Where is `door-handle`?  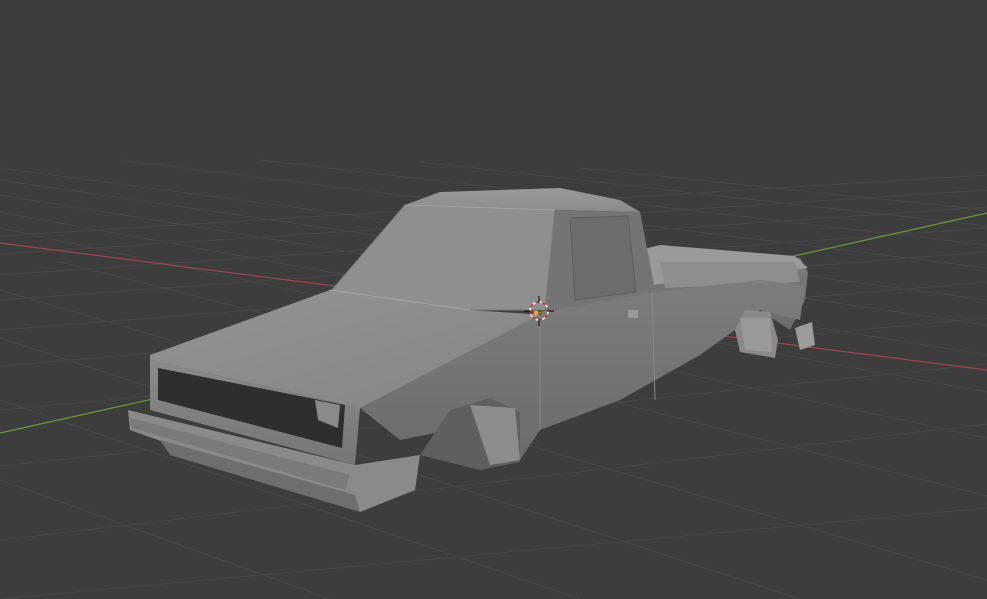 door-handle is located at coordinates (633, 314).